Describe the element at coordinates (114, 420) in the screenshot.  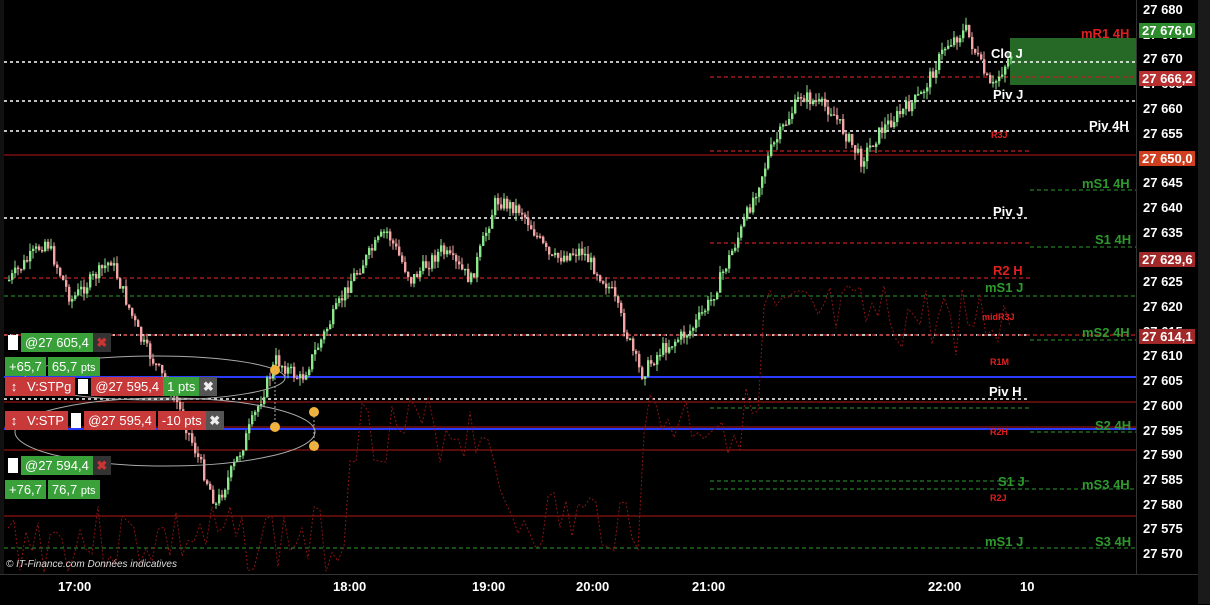
I see `order-widget-stop-2: ↕ V:STP @27 595,4 -10 pts ✖` at that location.